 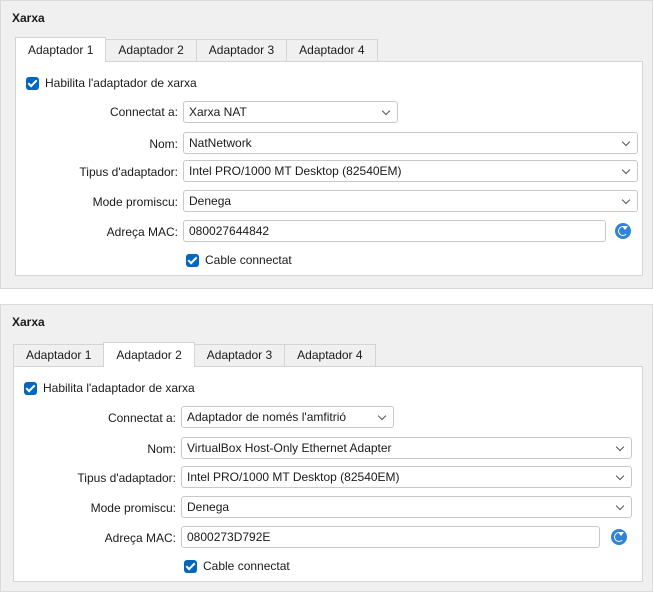 I want to click on mac-address-value: 0800273D792E, so click(x=229, y=537).